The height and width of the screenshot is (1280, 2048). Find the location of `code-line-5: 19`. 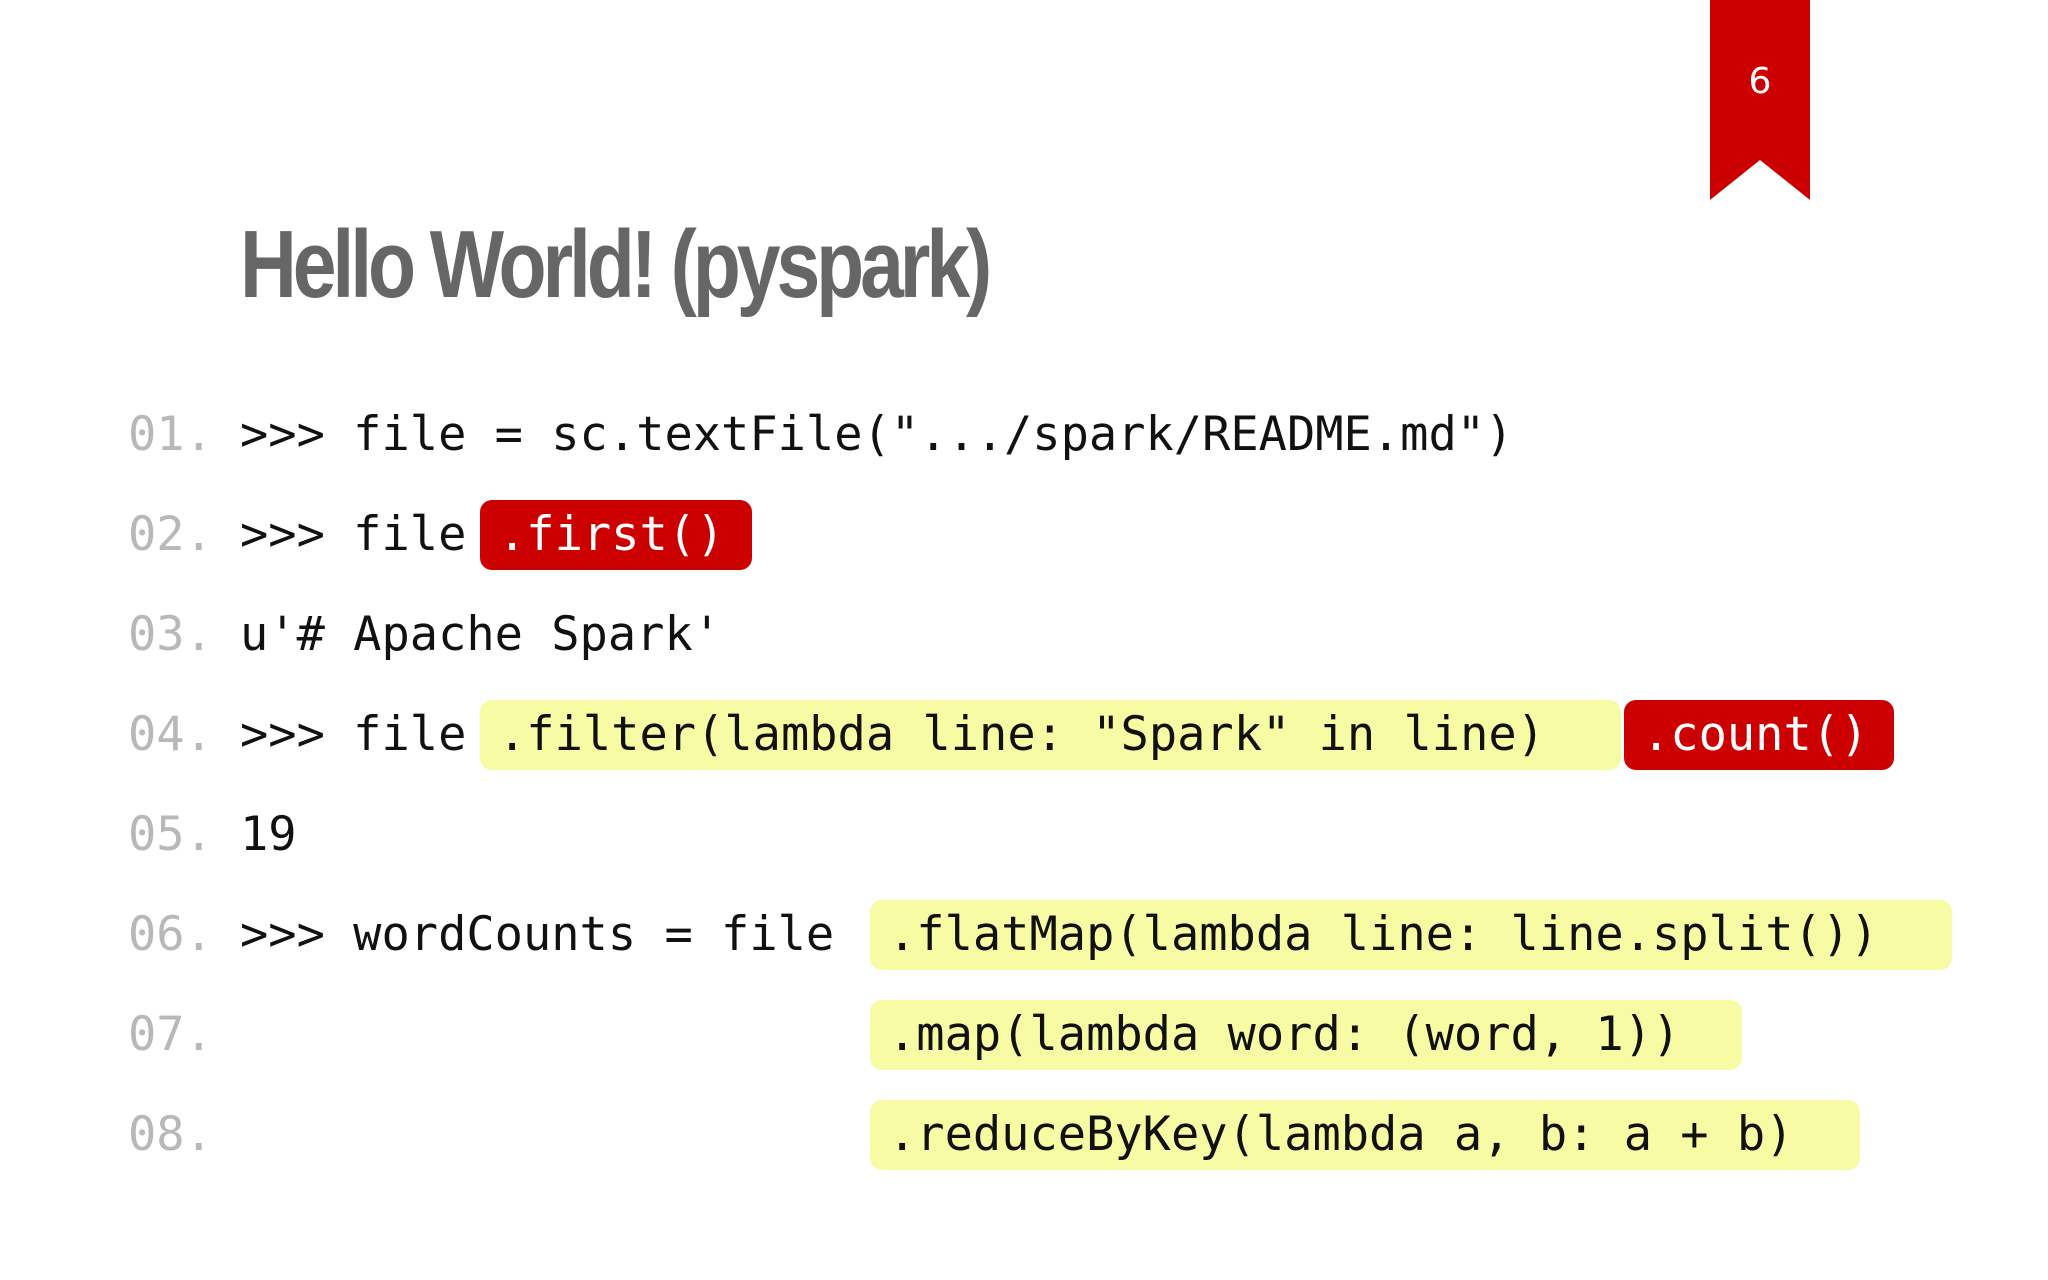

code-line-5: 19 is located at coordinates (268, 834).